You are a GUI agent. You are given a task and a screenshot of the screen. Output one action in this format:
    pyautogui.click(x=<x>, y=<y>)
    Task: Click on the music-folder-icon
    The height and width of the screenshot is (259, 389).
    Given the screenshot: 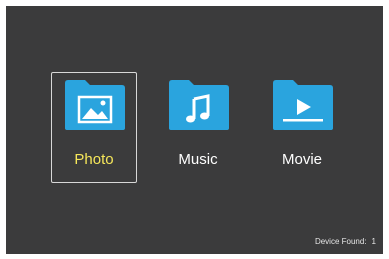 What is the action you would take?
    pyautogui.click(x=199, y=105)
    